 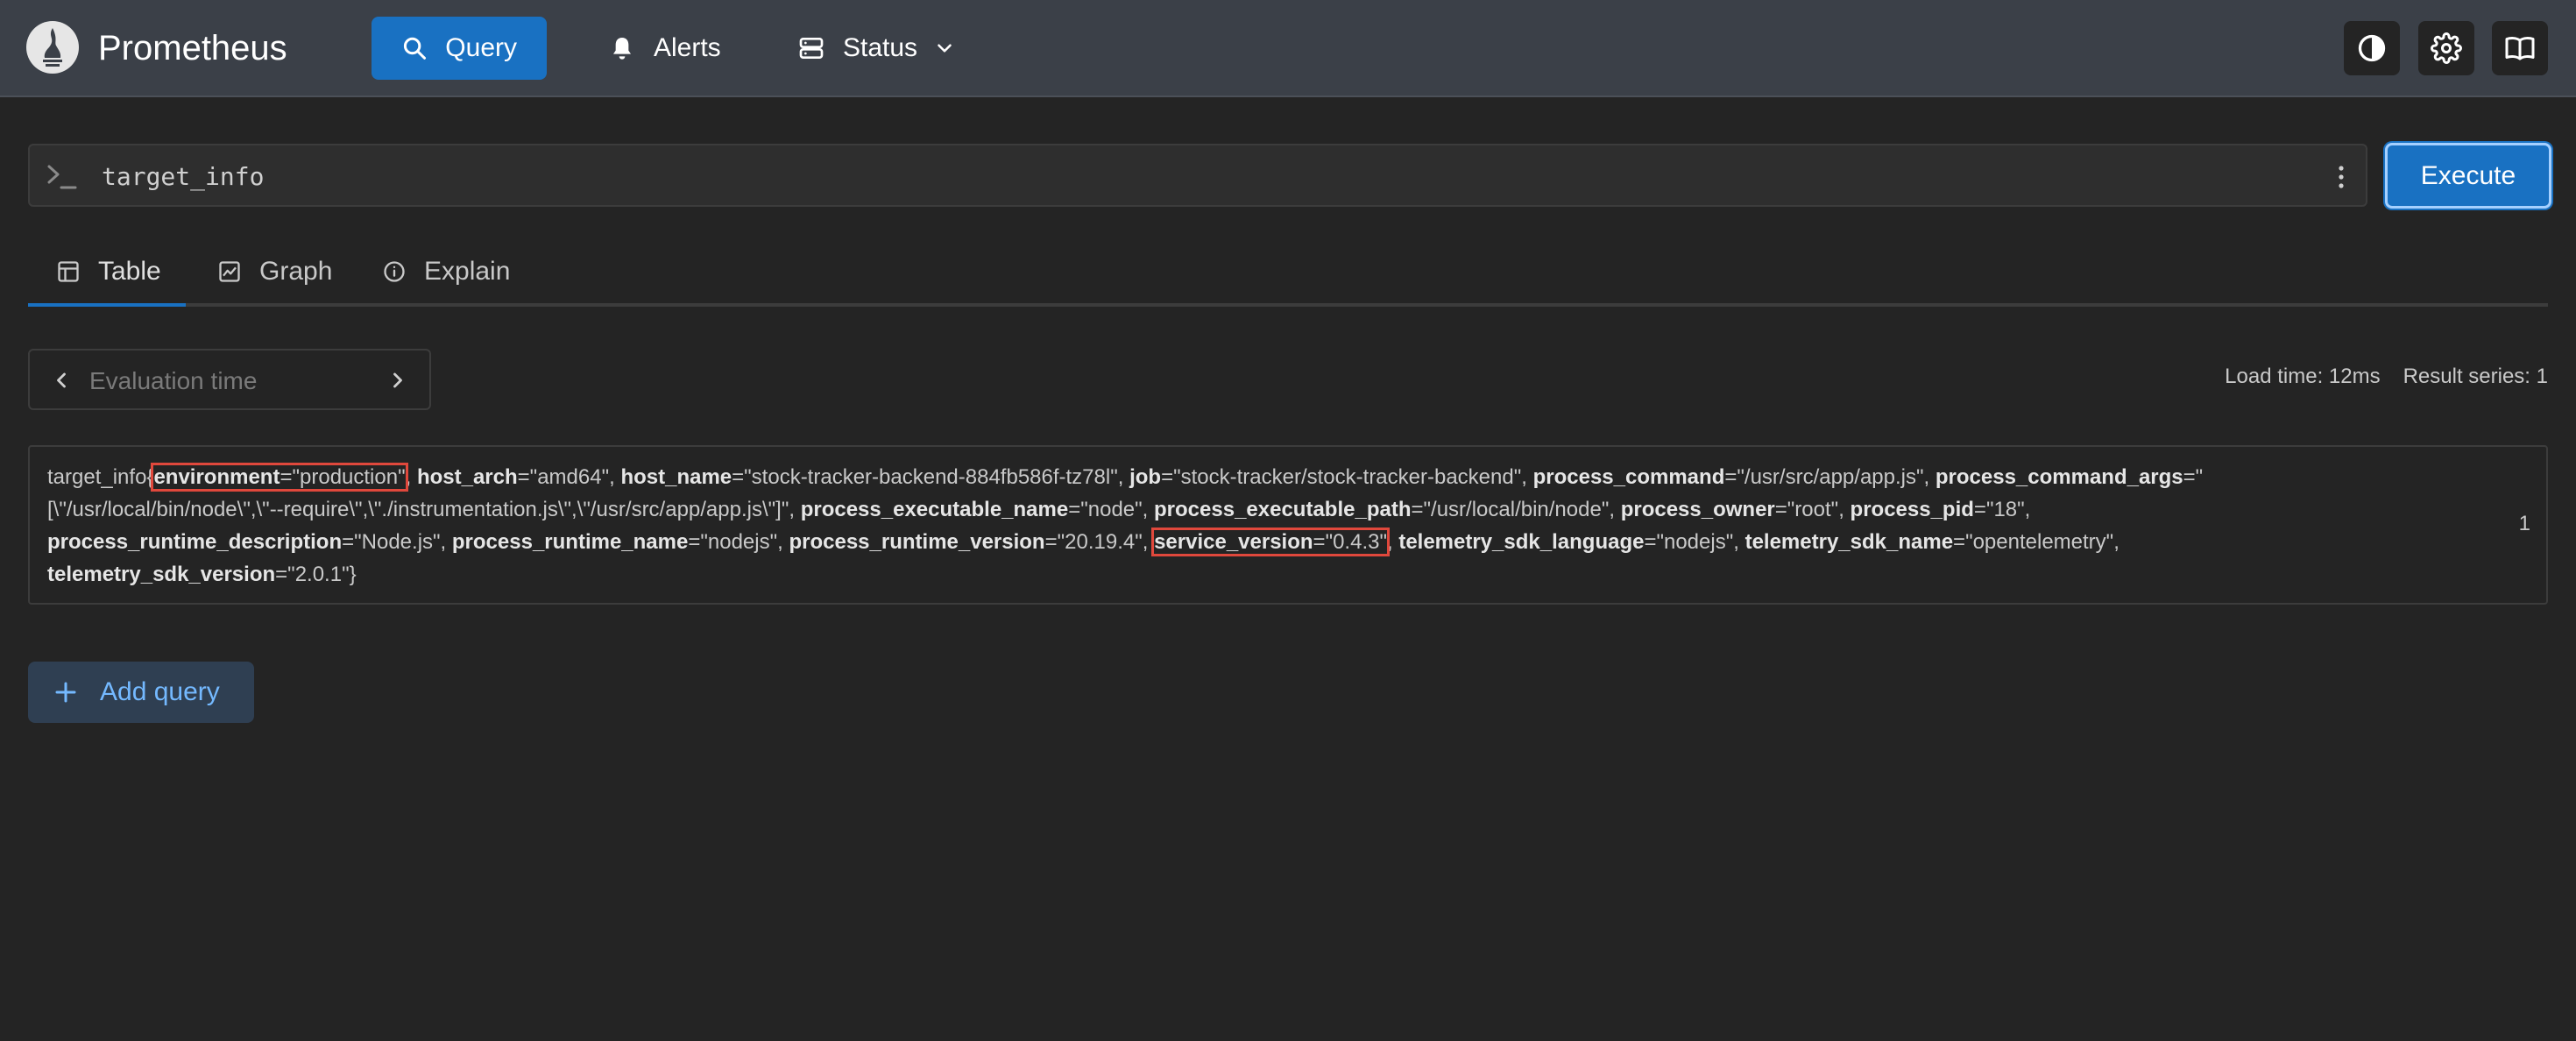 What do you see at coordinates (1283, 509) in the screenshot?
I see `label-name: process_executable_path` at bounding box center [1283, 509].